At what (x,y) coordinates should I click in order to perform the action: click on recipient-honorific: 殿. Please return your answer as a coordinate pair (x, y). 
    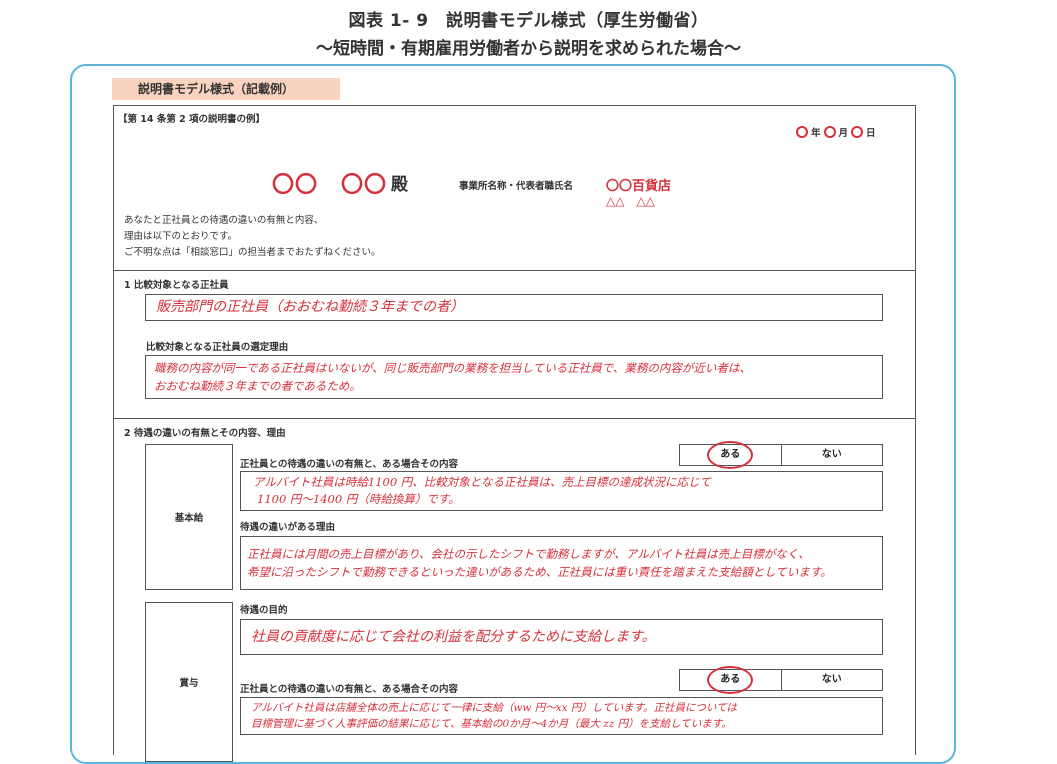
    Looking at the image, I should click on (399, 185).